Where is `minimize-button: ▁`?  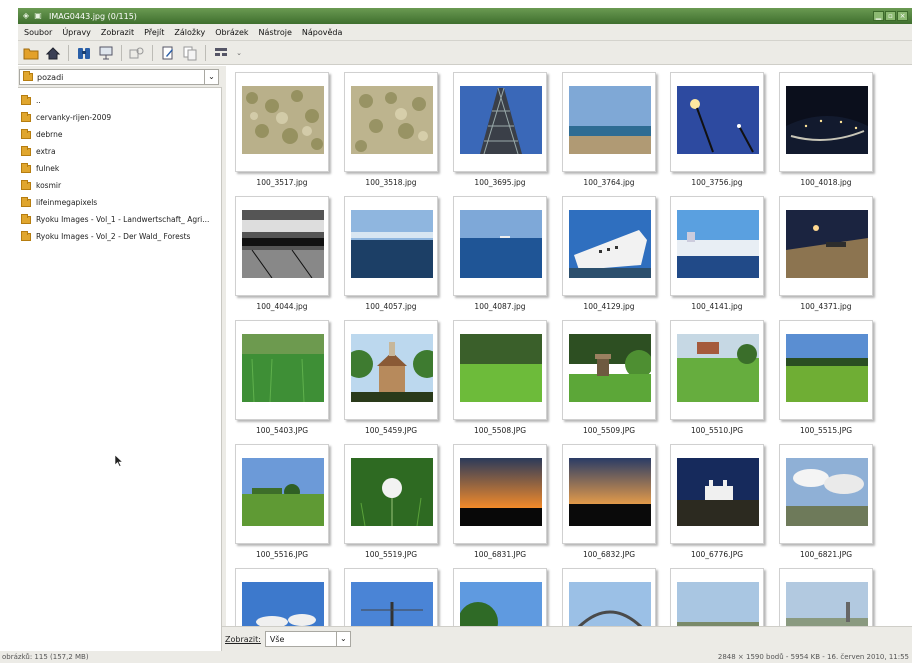 minimize-button: ▁ is located at coordinates (878, 16).